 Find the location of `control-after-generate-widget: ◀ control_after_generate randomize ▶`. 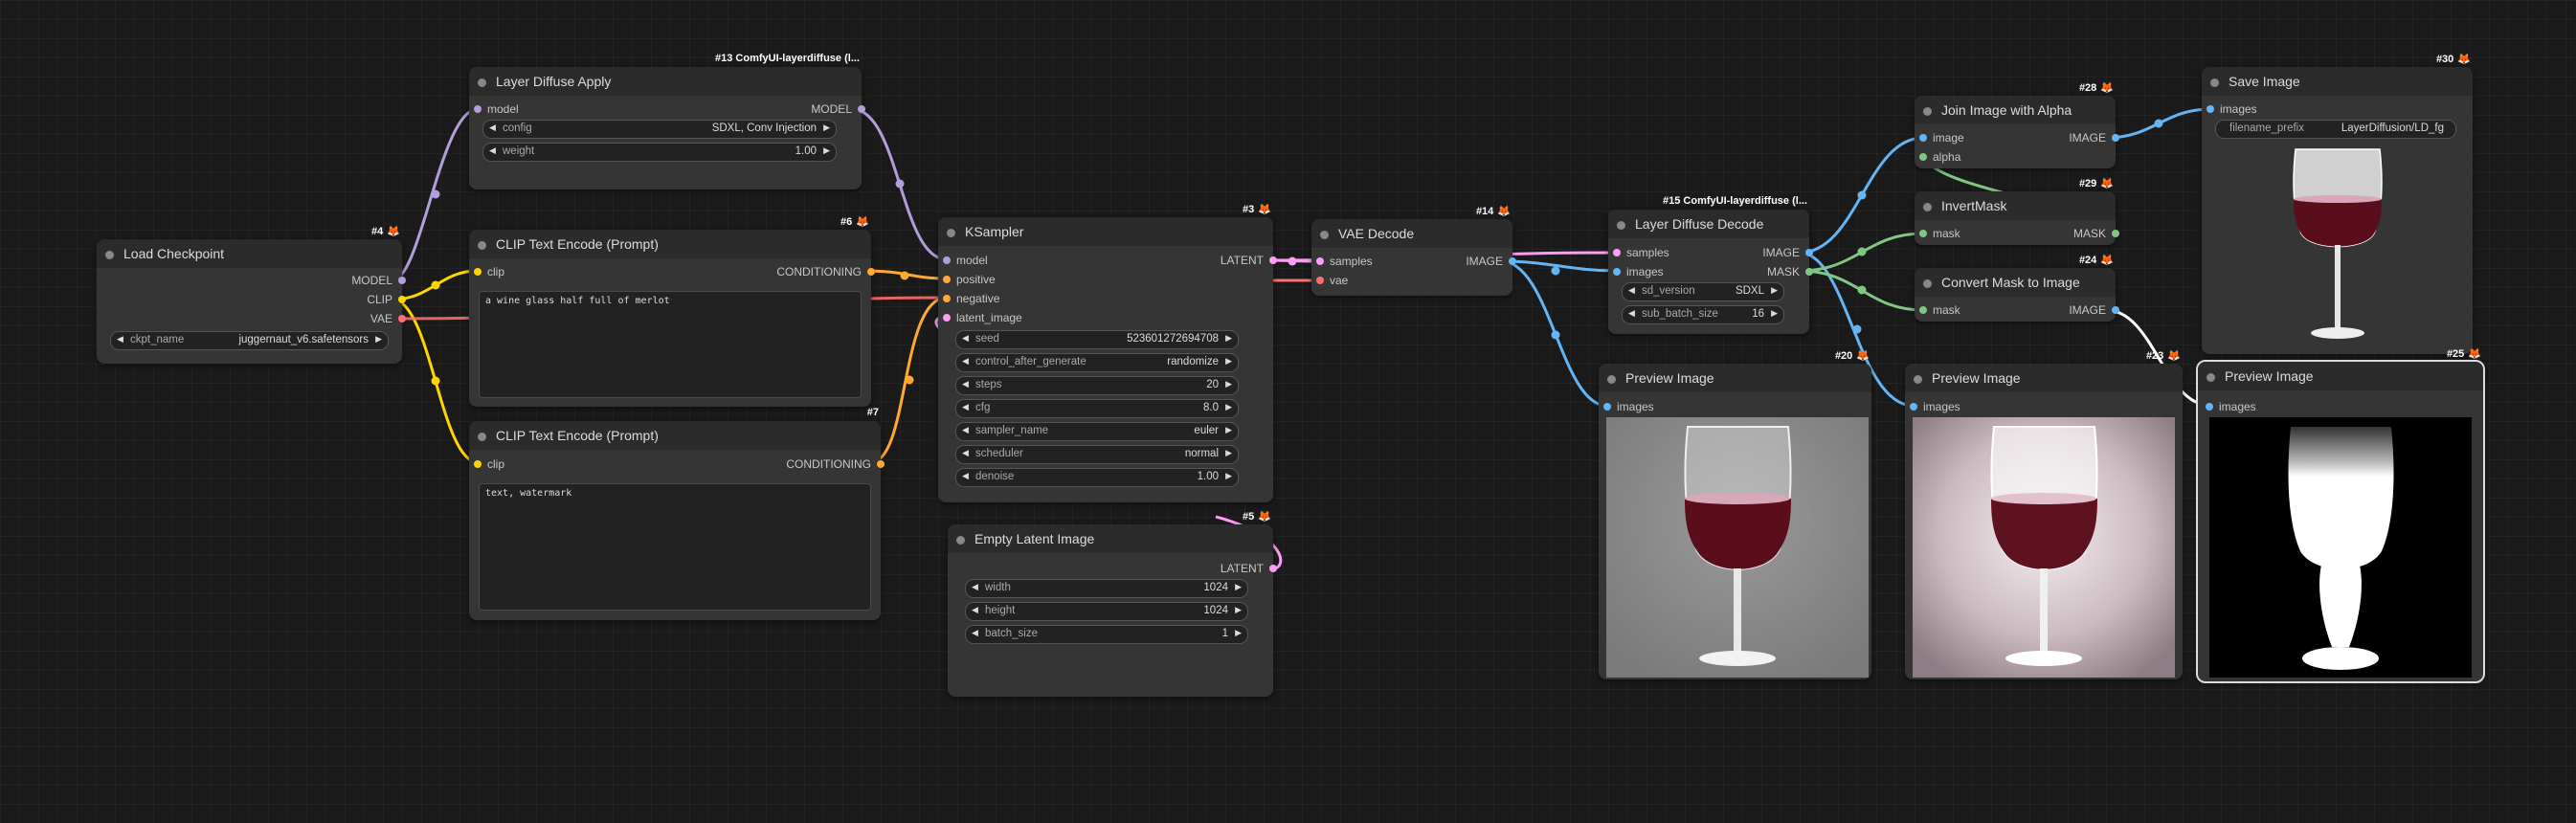

control-after-generate-widget: ◀ control_after_generate randomize ▶ is located at coordinates (1097, 362).